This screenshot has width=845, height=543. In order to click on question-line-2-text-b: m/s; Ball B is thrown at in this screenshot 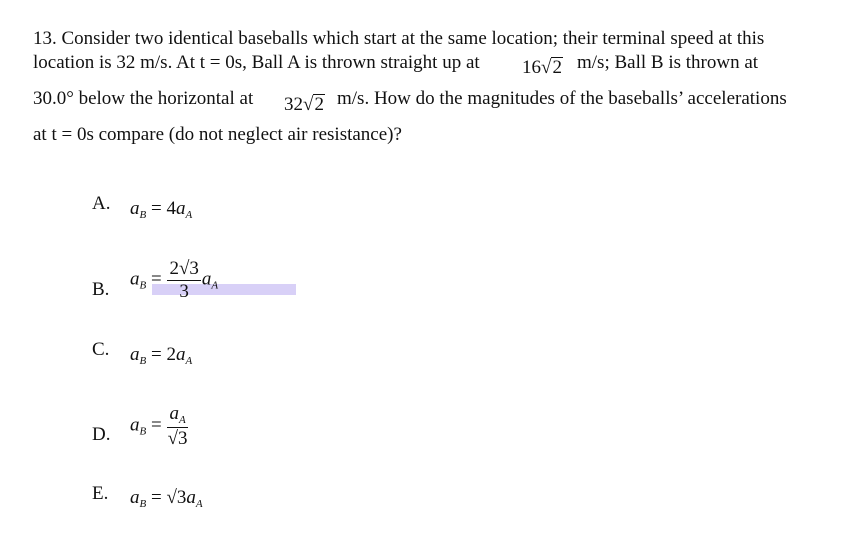, I will do `click(668, 62)`.